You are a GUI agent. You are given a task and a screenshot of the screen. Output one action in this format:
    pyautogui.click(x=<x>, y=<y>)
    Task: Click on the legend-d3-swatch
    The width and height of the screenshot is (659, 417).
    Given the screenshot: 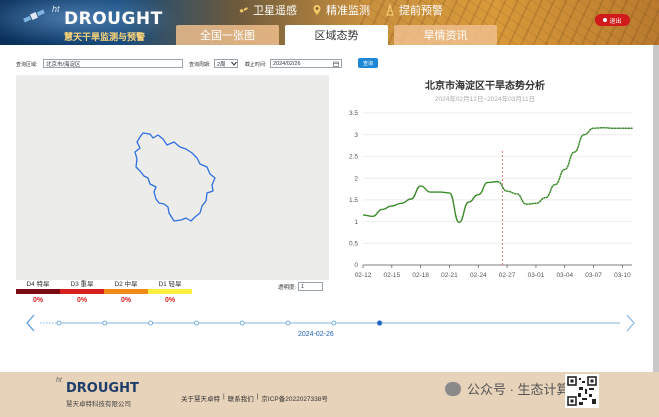 What is the action you would take?
    pyautogui.click(x=82, y=291)
    